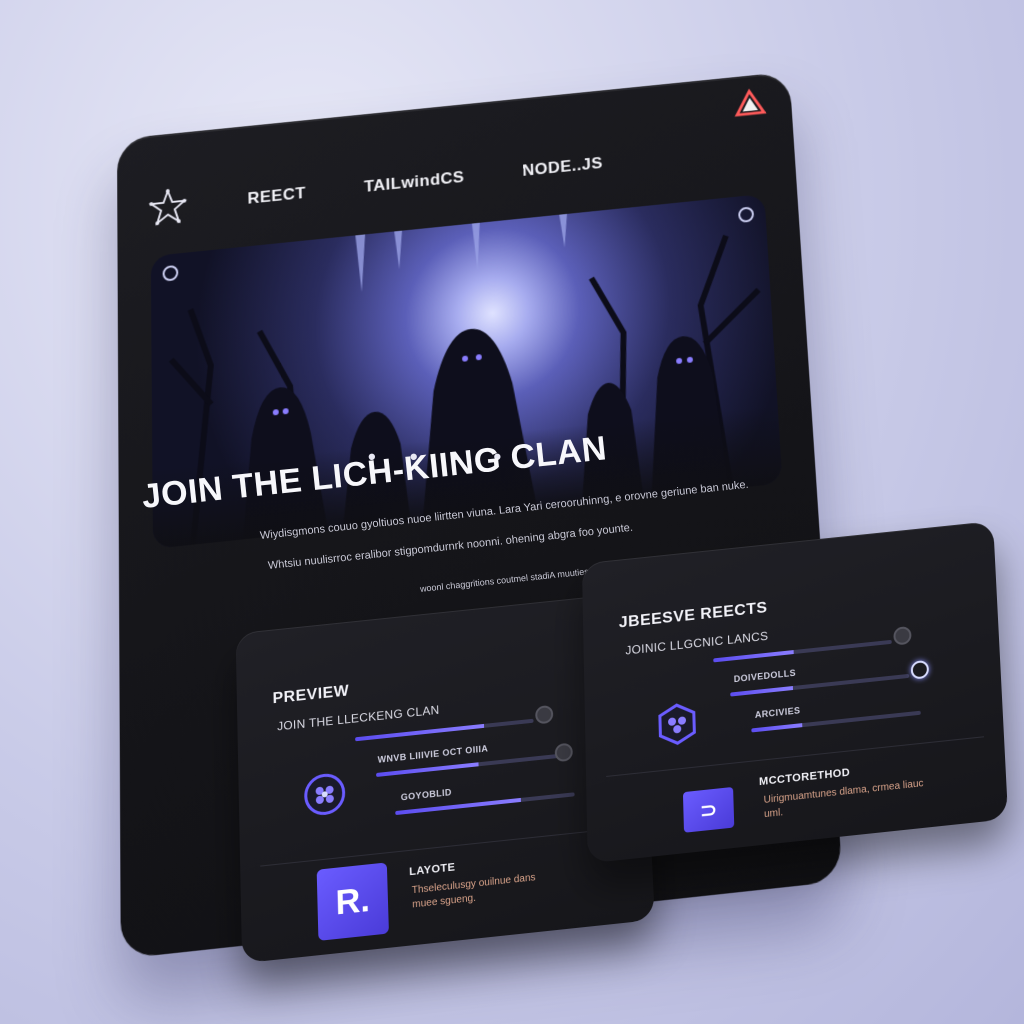 The width and height of the screenshot is (1024, 1024). Describe the element at coordinates (776, 727) in the screenshot. I see `reserve-progress-3-fill` at that location.